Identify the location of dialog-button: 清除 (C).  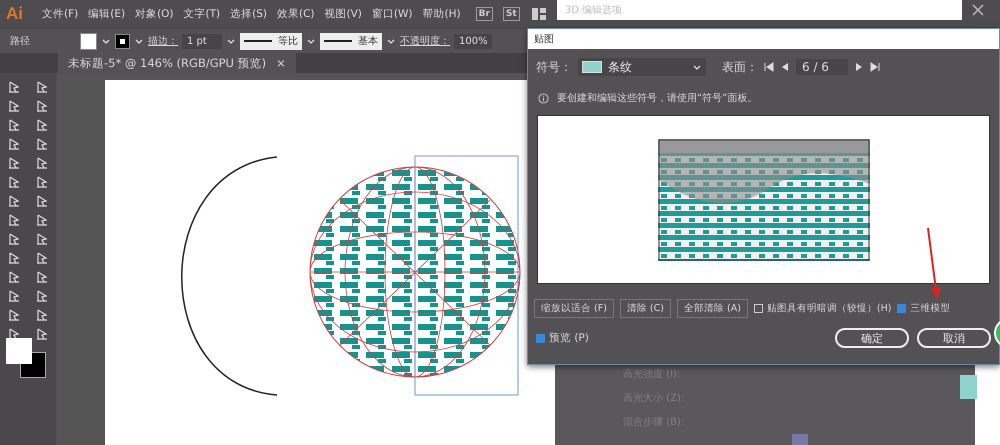
(645, 308).